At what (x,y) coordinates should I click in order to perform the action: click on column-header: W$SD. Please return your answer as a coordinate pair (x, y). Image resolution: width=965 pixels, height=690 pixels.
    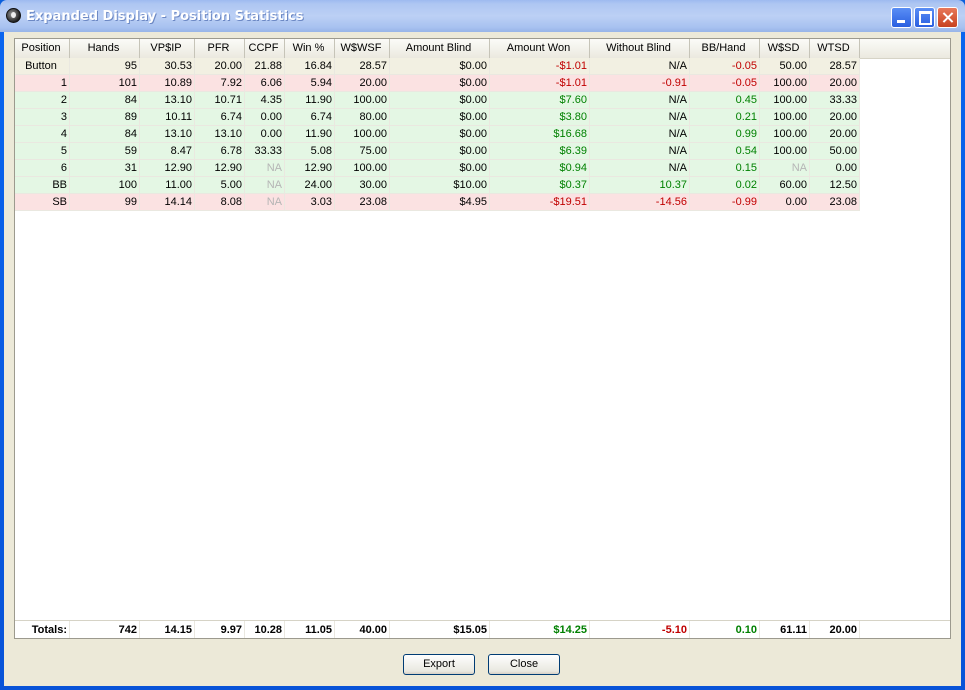
    Looking at the image, I should click on (785, 48).